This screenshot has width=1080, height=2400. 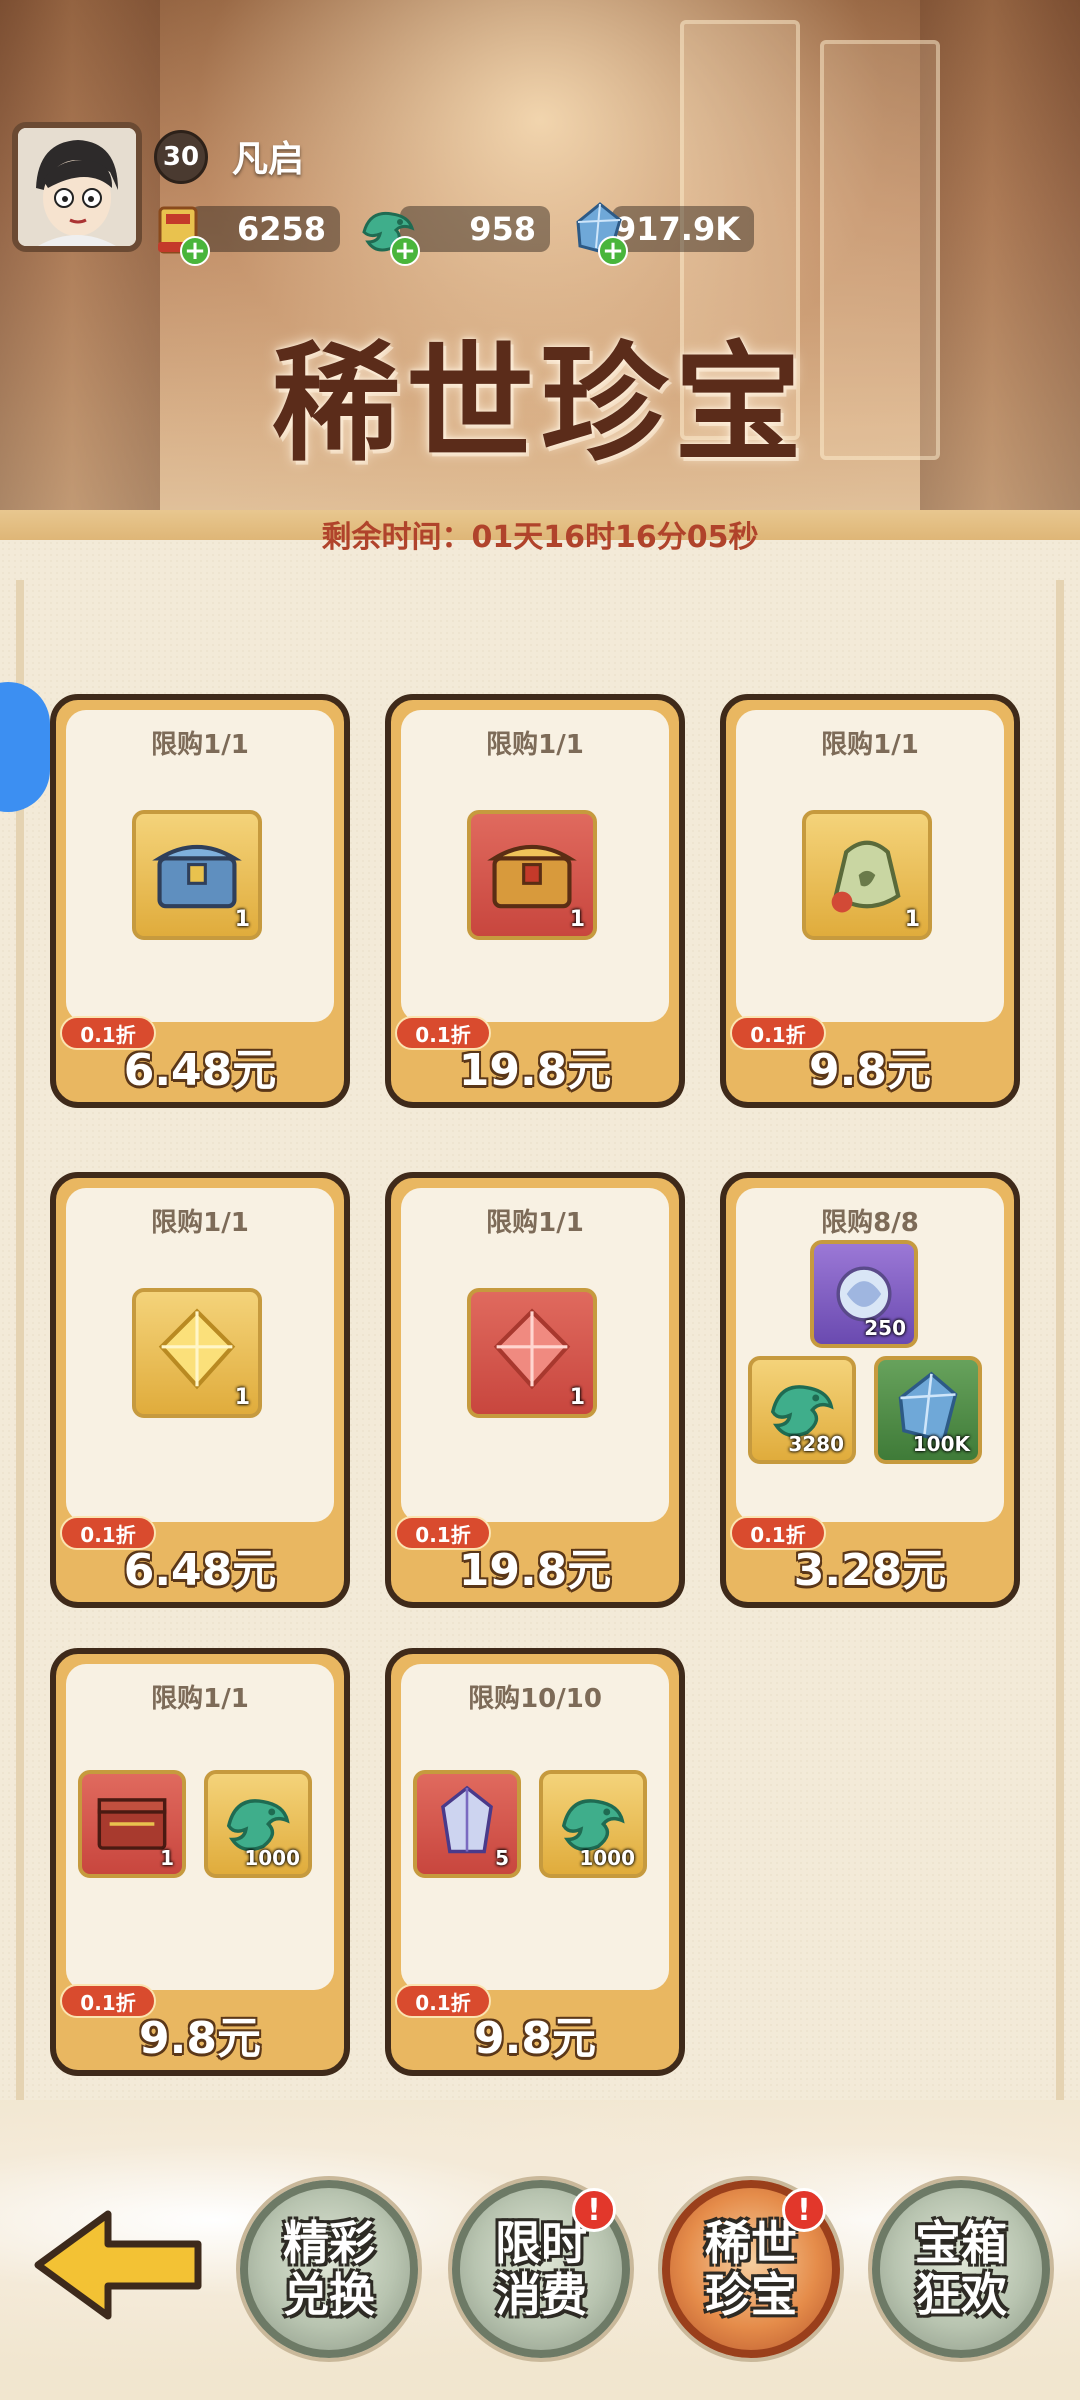 I want to click on event-countdown: 剩余时间：01天16时16分05秒, so click(x=540, y=537).